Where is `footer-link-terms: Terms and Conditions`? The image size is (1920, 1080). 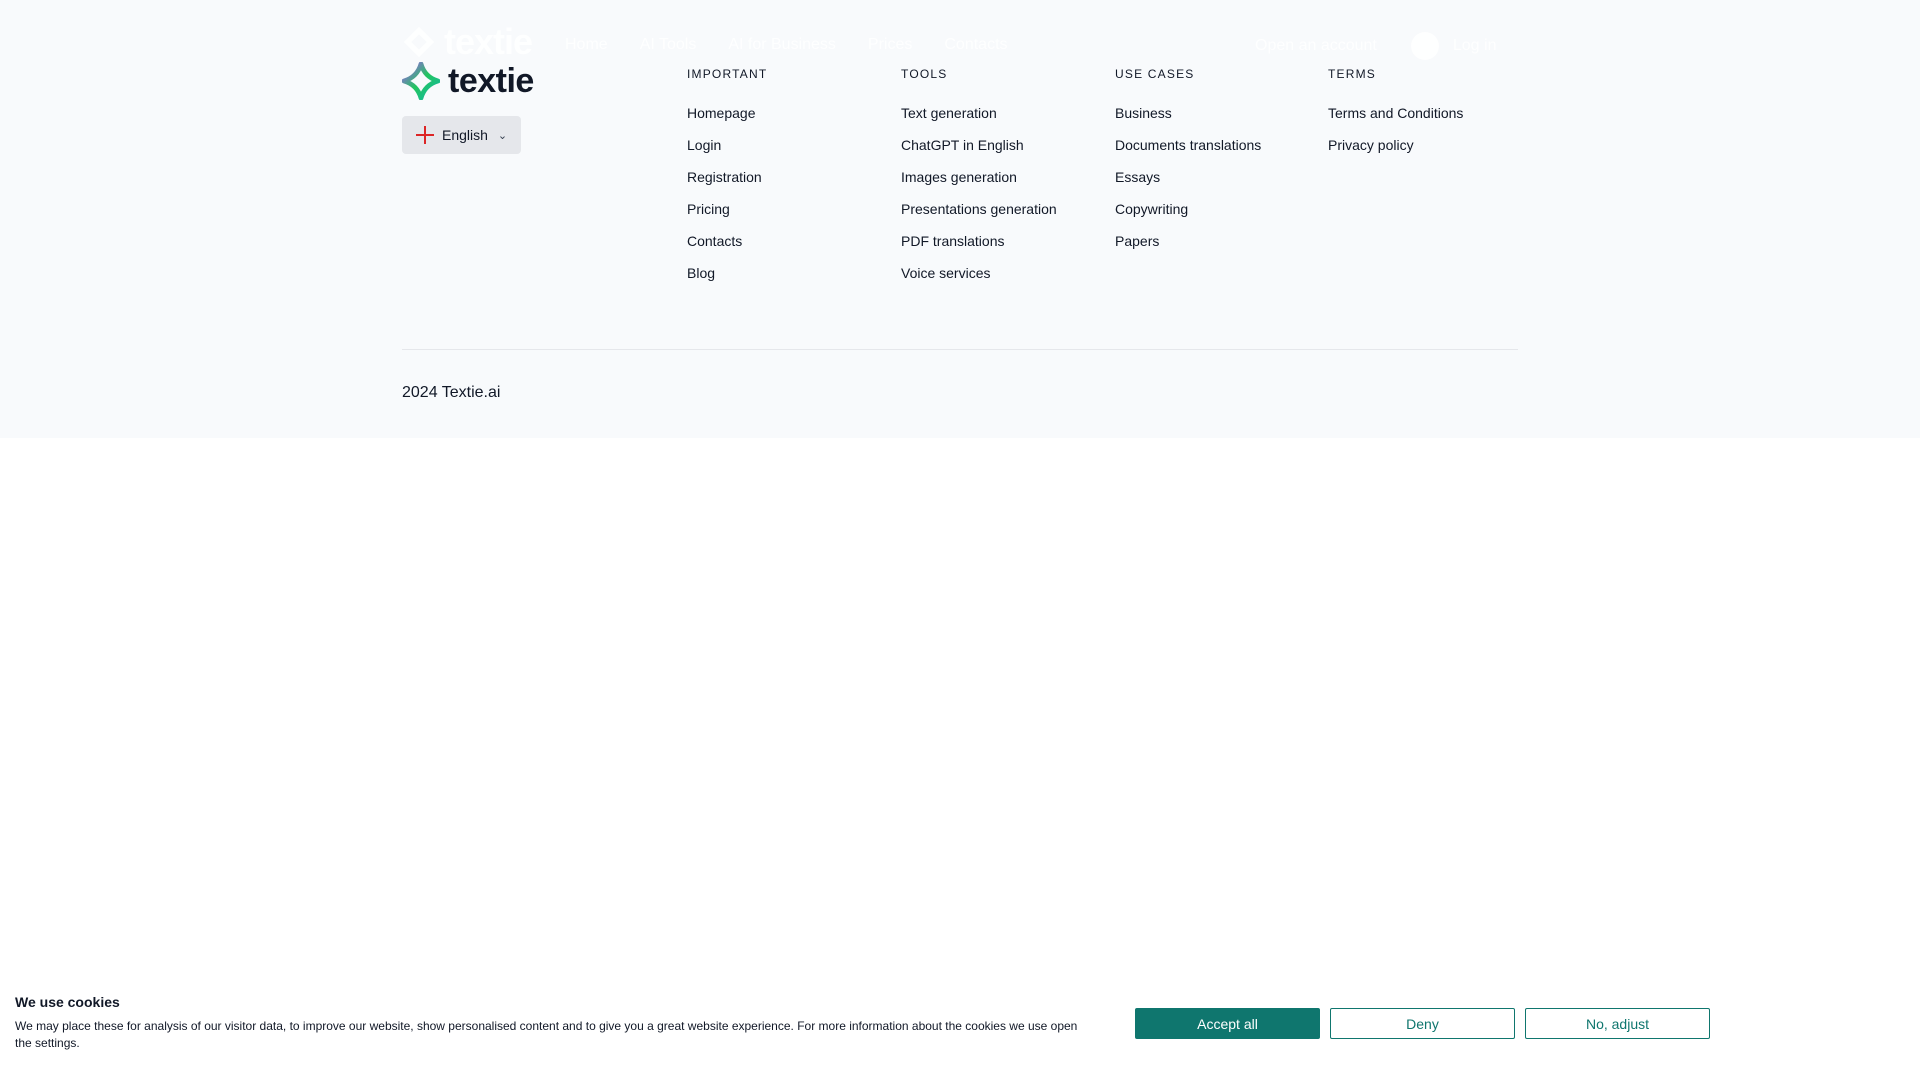 footer-link-terms: Terms and Conditions is located at coordinates (1395, 113).